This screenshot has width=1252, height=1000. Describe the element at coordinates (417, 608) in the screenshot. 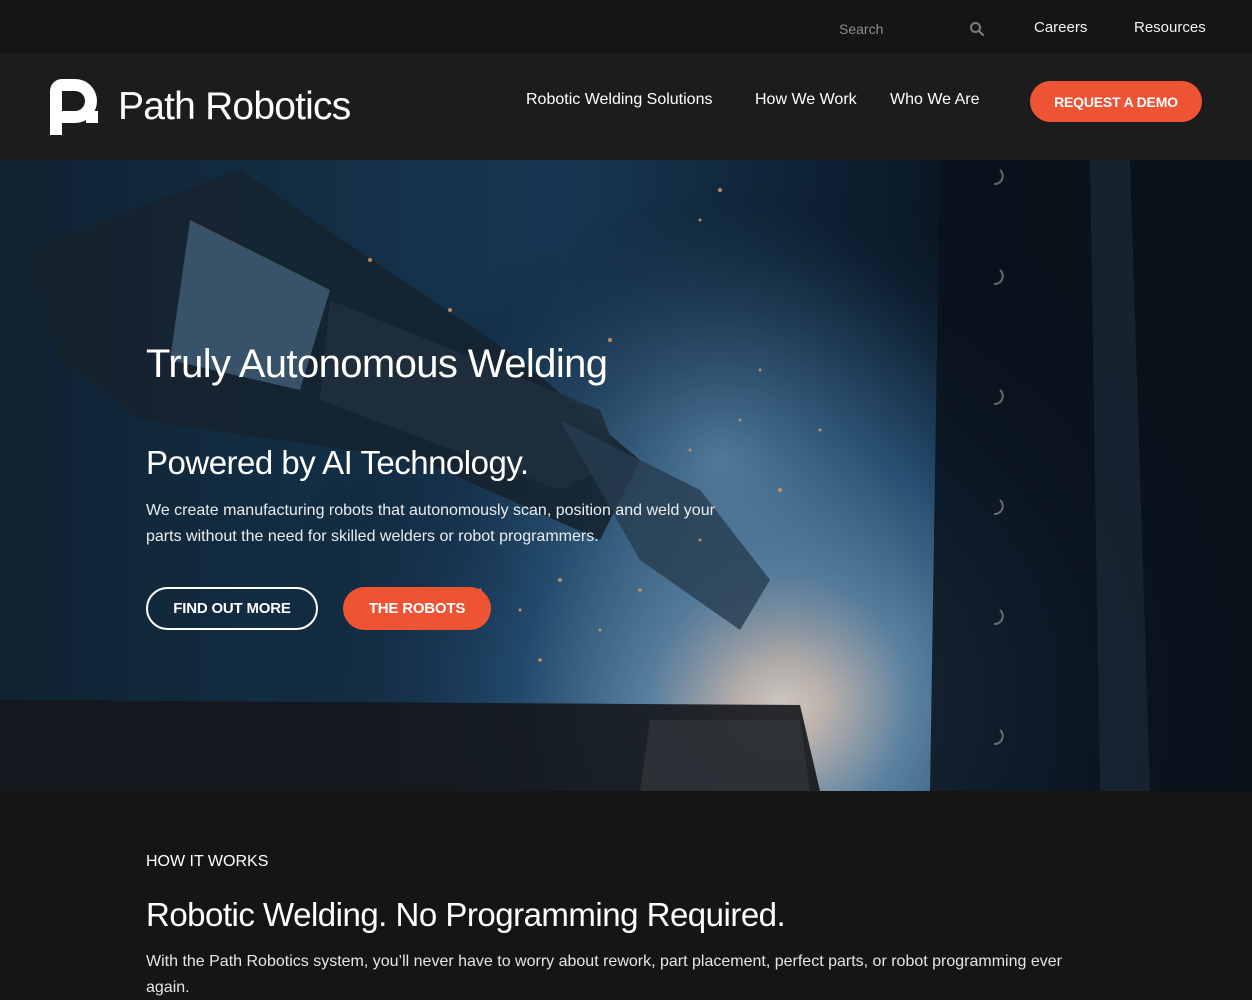

I see `the-robots-button: THE ROBOTS` at that location.